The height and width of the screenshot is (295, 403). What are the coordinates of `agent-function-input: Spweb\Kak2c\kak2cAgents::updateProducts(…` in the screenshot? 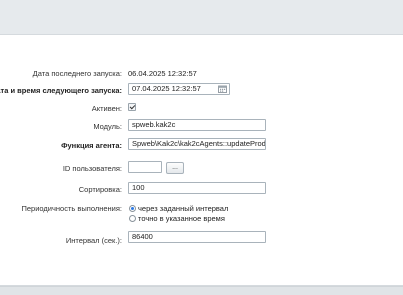 It's located at (197, 144).